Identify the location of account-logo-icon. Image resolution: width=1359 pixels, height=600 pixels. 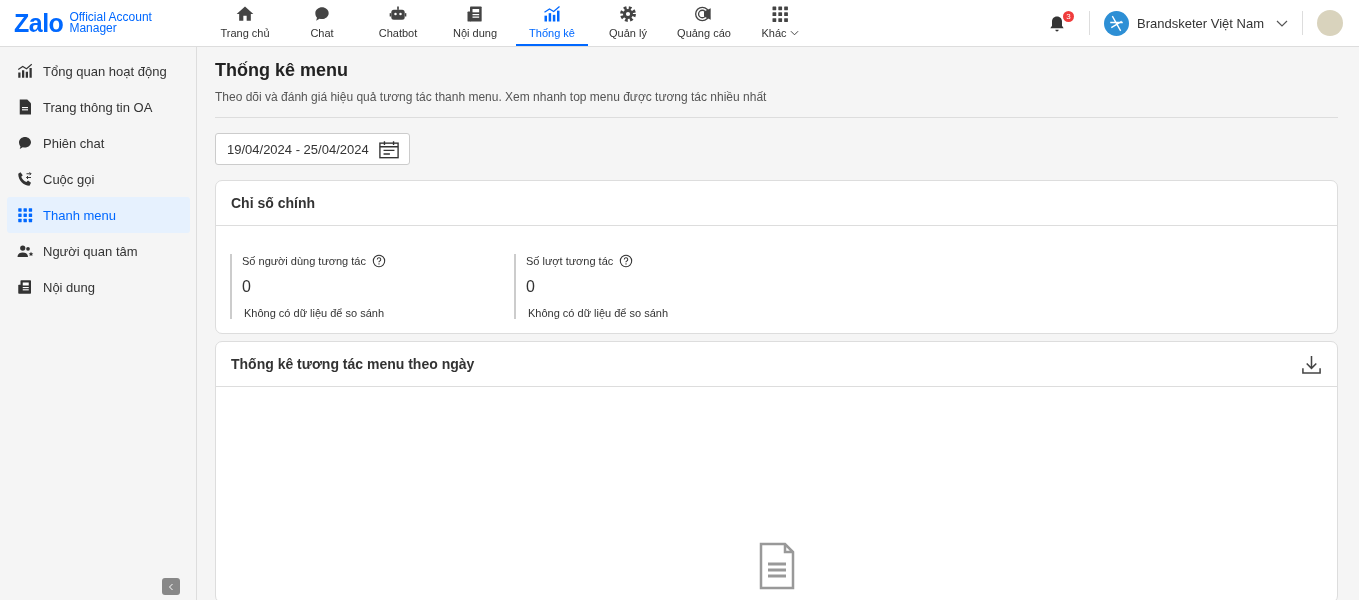
(1117, 23).